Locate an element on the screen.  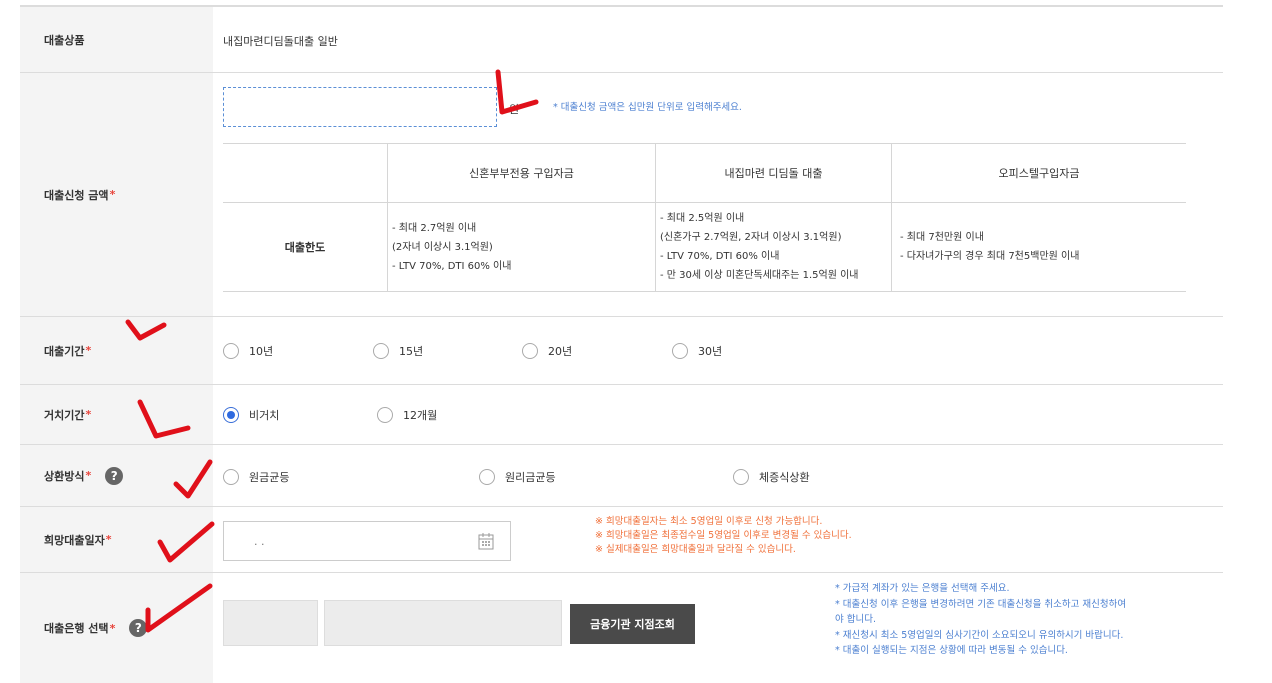
amount-note: * 대출신청 금액은 십만원 단위로 입력해주세요. is located at coordinates (647, 107).